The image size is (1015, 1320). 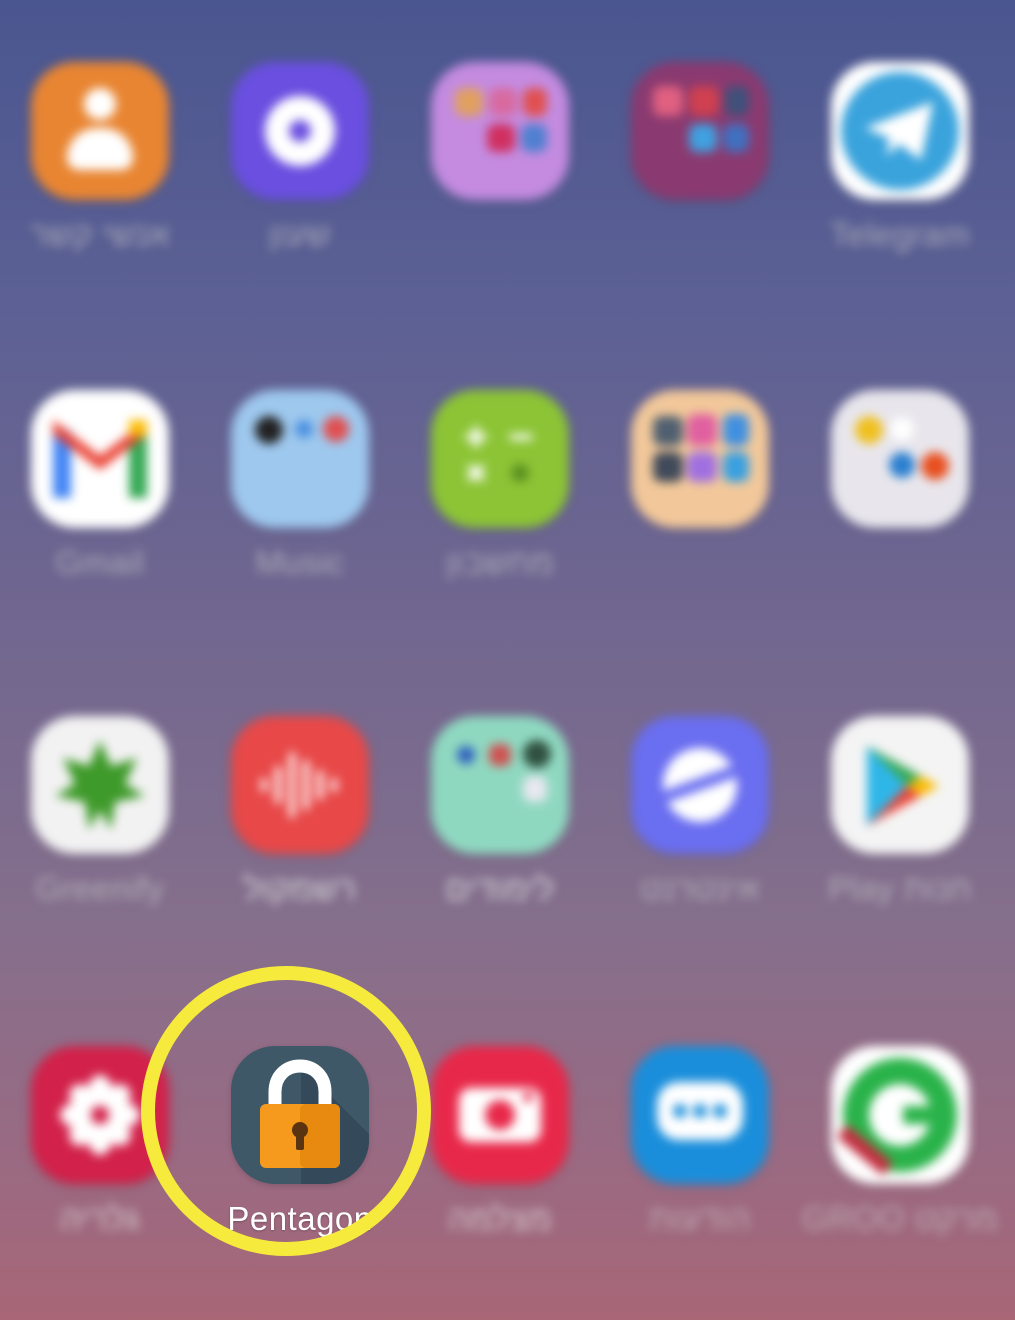 I want to click on recorder-waveform-icon, so click(x=300, y=785).